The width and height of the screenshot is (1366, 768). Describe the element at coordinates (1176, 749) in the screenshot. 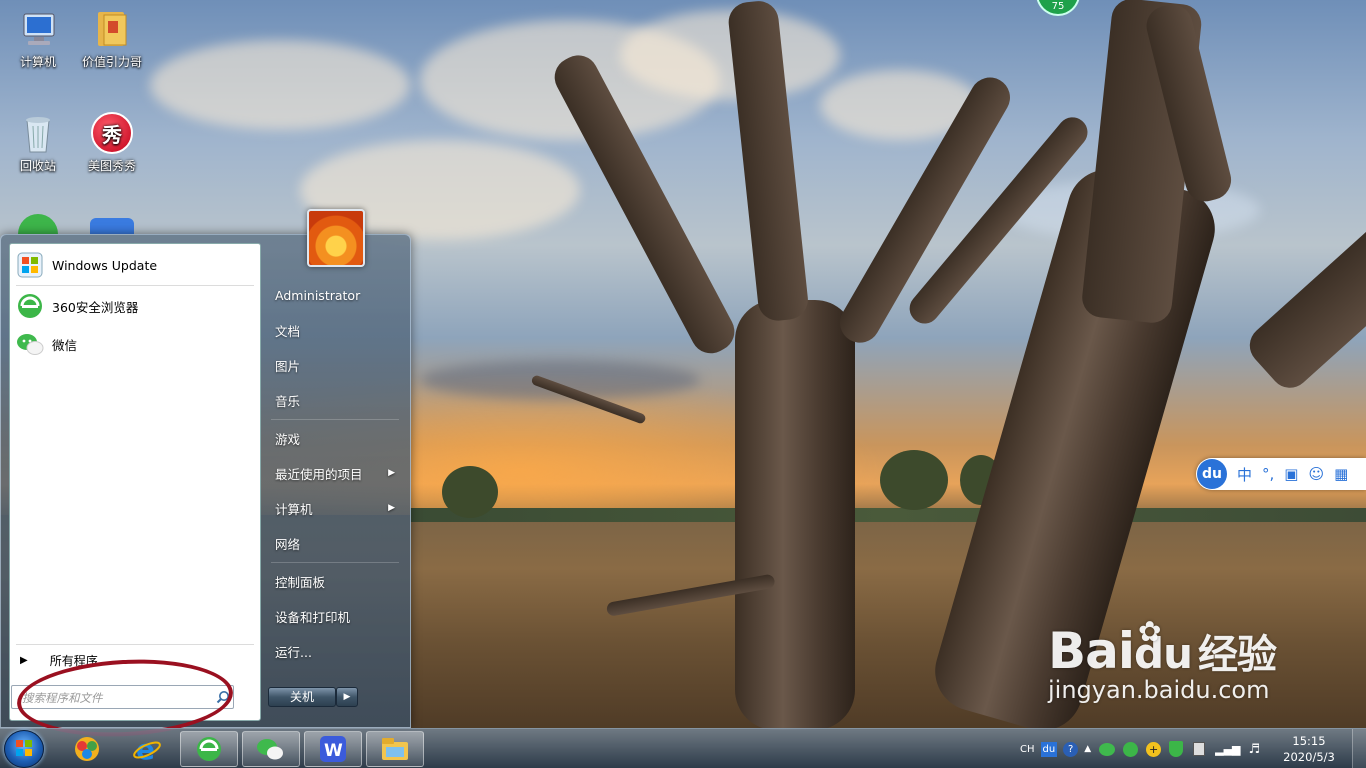

I see `security-shield-icon` at that location.